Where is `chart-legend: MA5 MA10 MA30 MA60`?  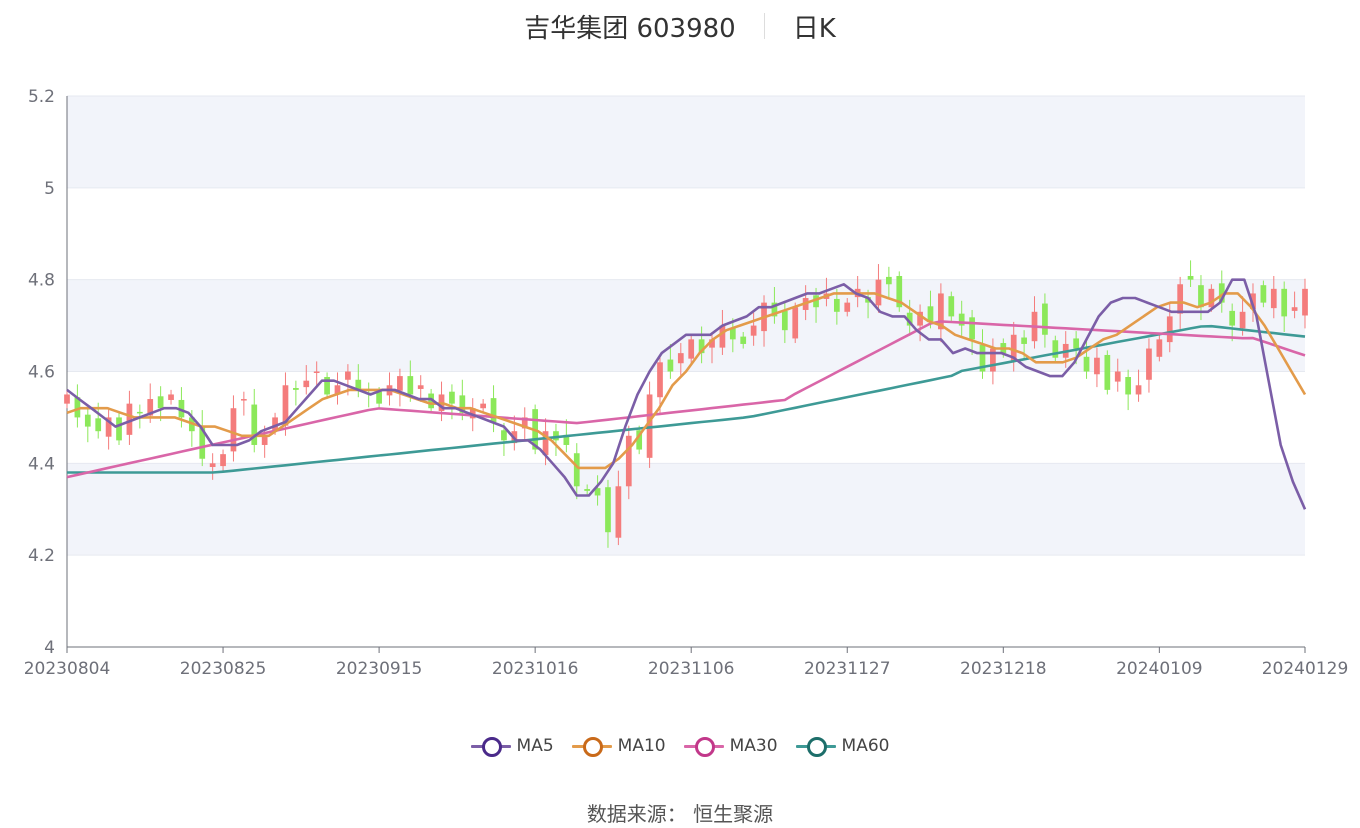 chart-legend: MA5 MA10 MA30 MA60 is located at coordinates (680, 746).